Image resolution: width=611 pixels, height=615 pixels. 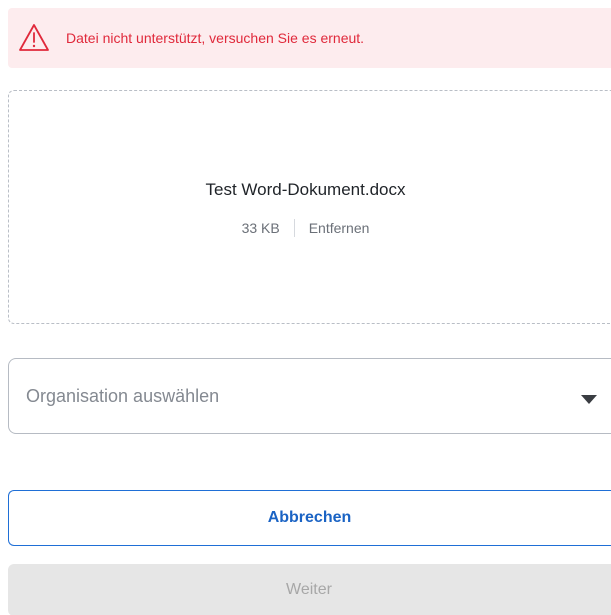 I want to click on organization-select-placeholder: Organisation auswählen, so click(x=123, y=395).